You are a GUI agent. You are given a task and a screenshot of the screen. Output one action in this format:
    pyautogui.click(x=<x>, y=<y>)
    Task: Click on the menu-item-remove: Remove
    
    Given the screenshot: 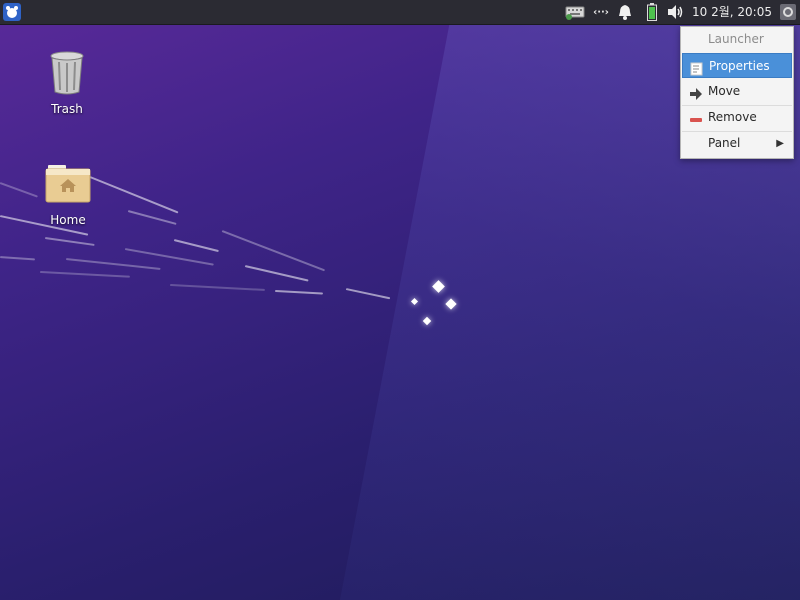 What is the action you would take?
    pyautogui.click(x=737, y=117)
    